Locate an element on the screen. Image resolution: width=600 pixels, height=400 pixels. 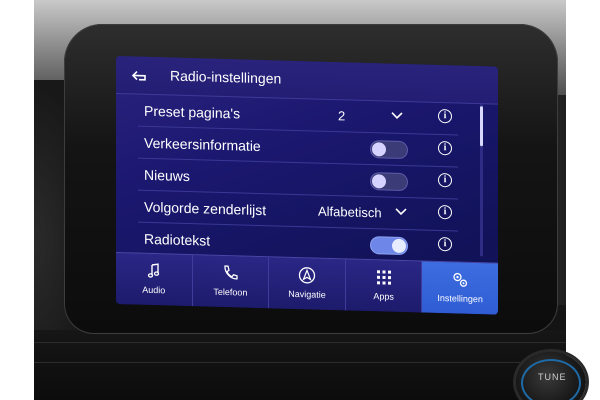
nav-navigation: Navigatie is located at coordinates (307, 284).